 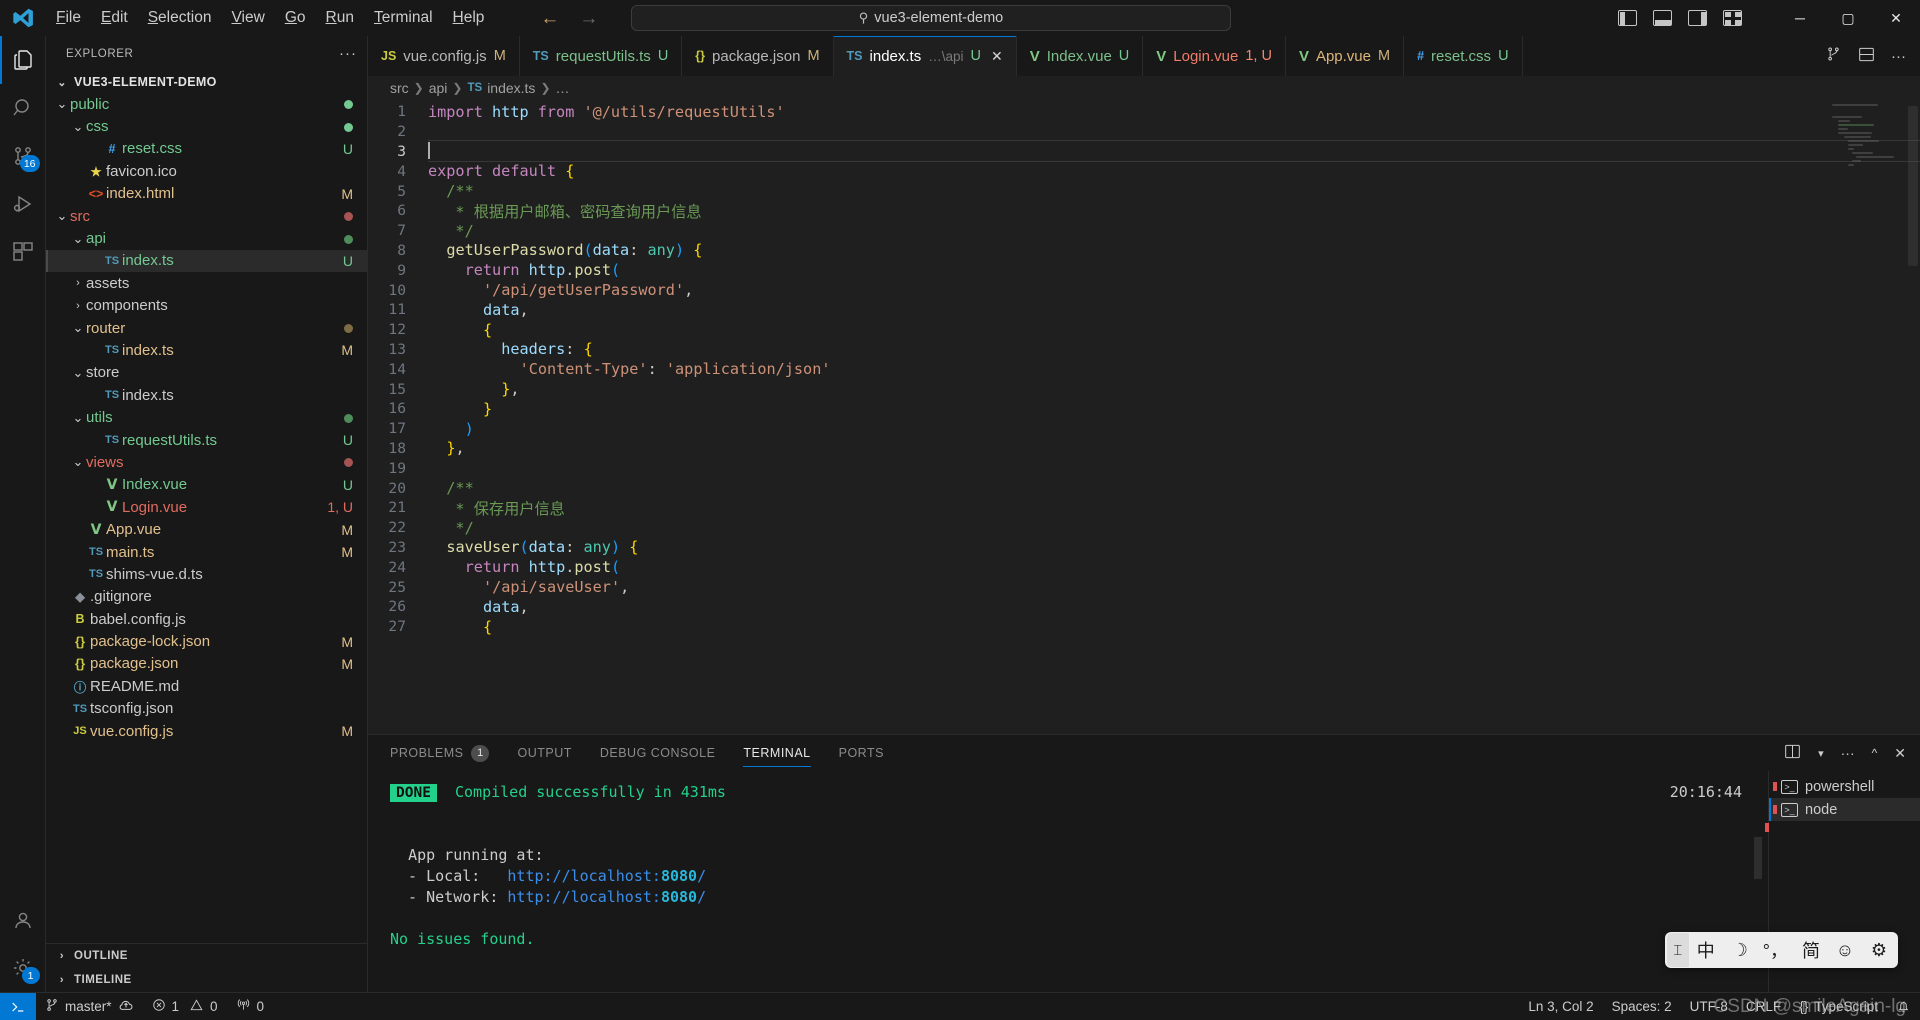 What do you see at coordinates (1709, 1006) in the screenshot?
I see `encoding-setting: UTF-8` at bounding box center [1709, 1006].